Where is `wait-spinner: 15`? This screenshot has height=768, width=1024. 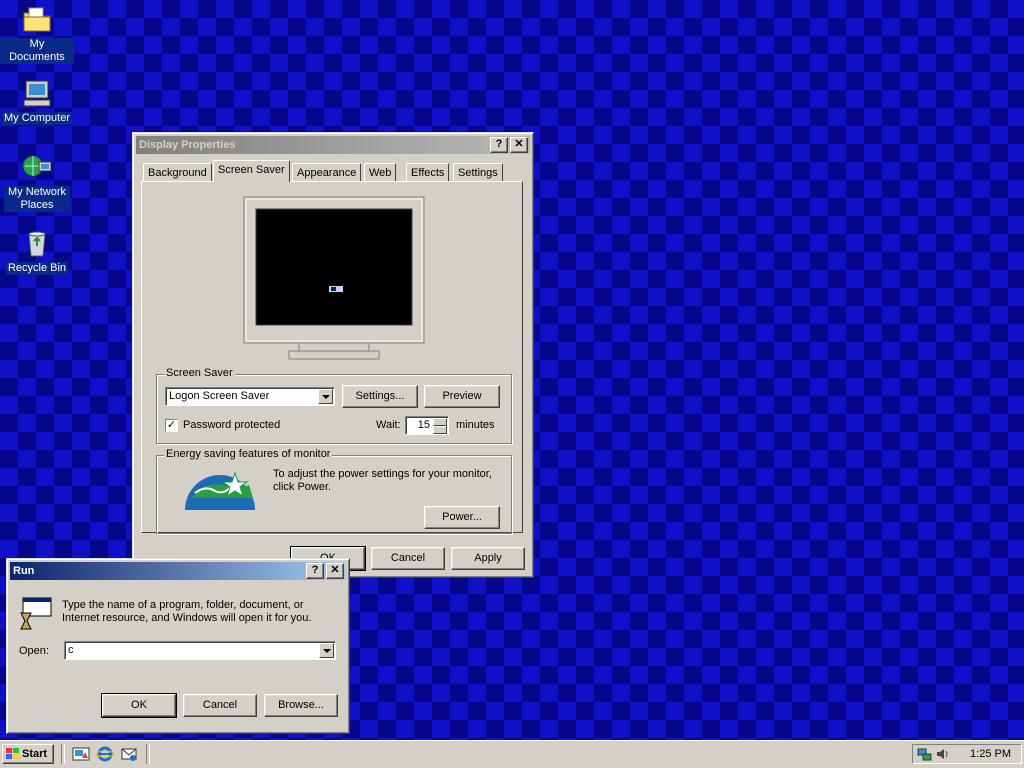 wait-spinner: 15 is located at coordinates (427, 425).